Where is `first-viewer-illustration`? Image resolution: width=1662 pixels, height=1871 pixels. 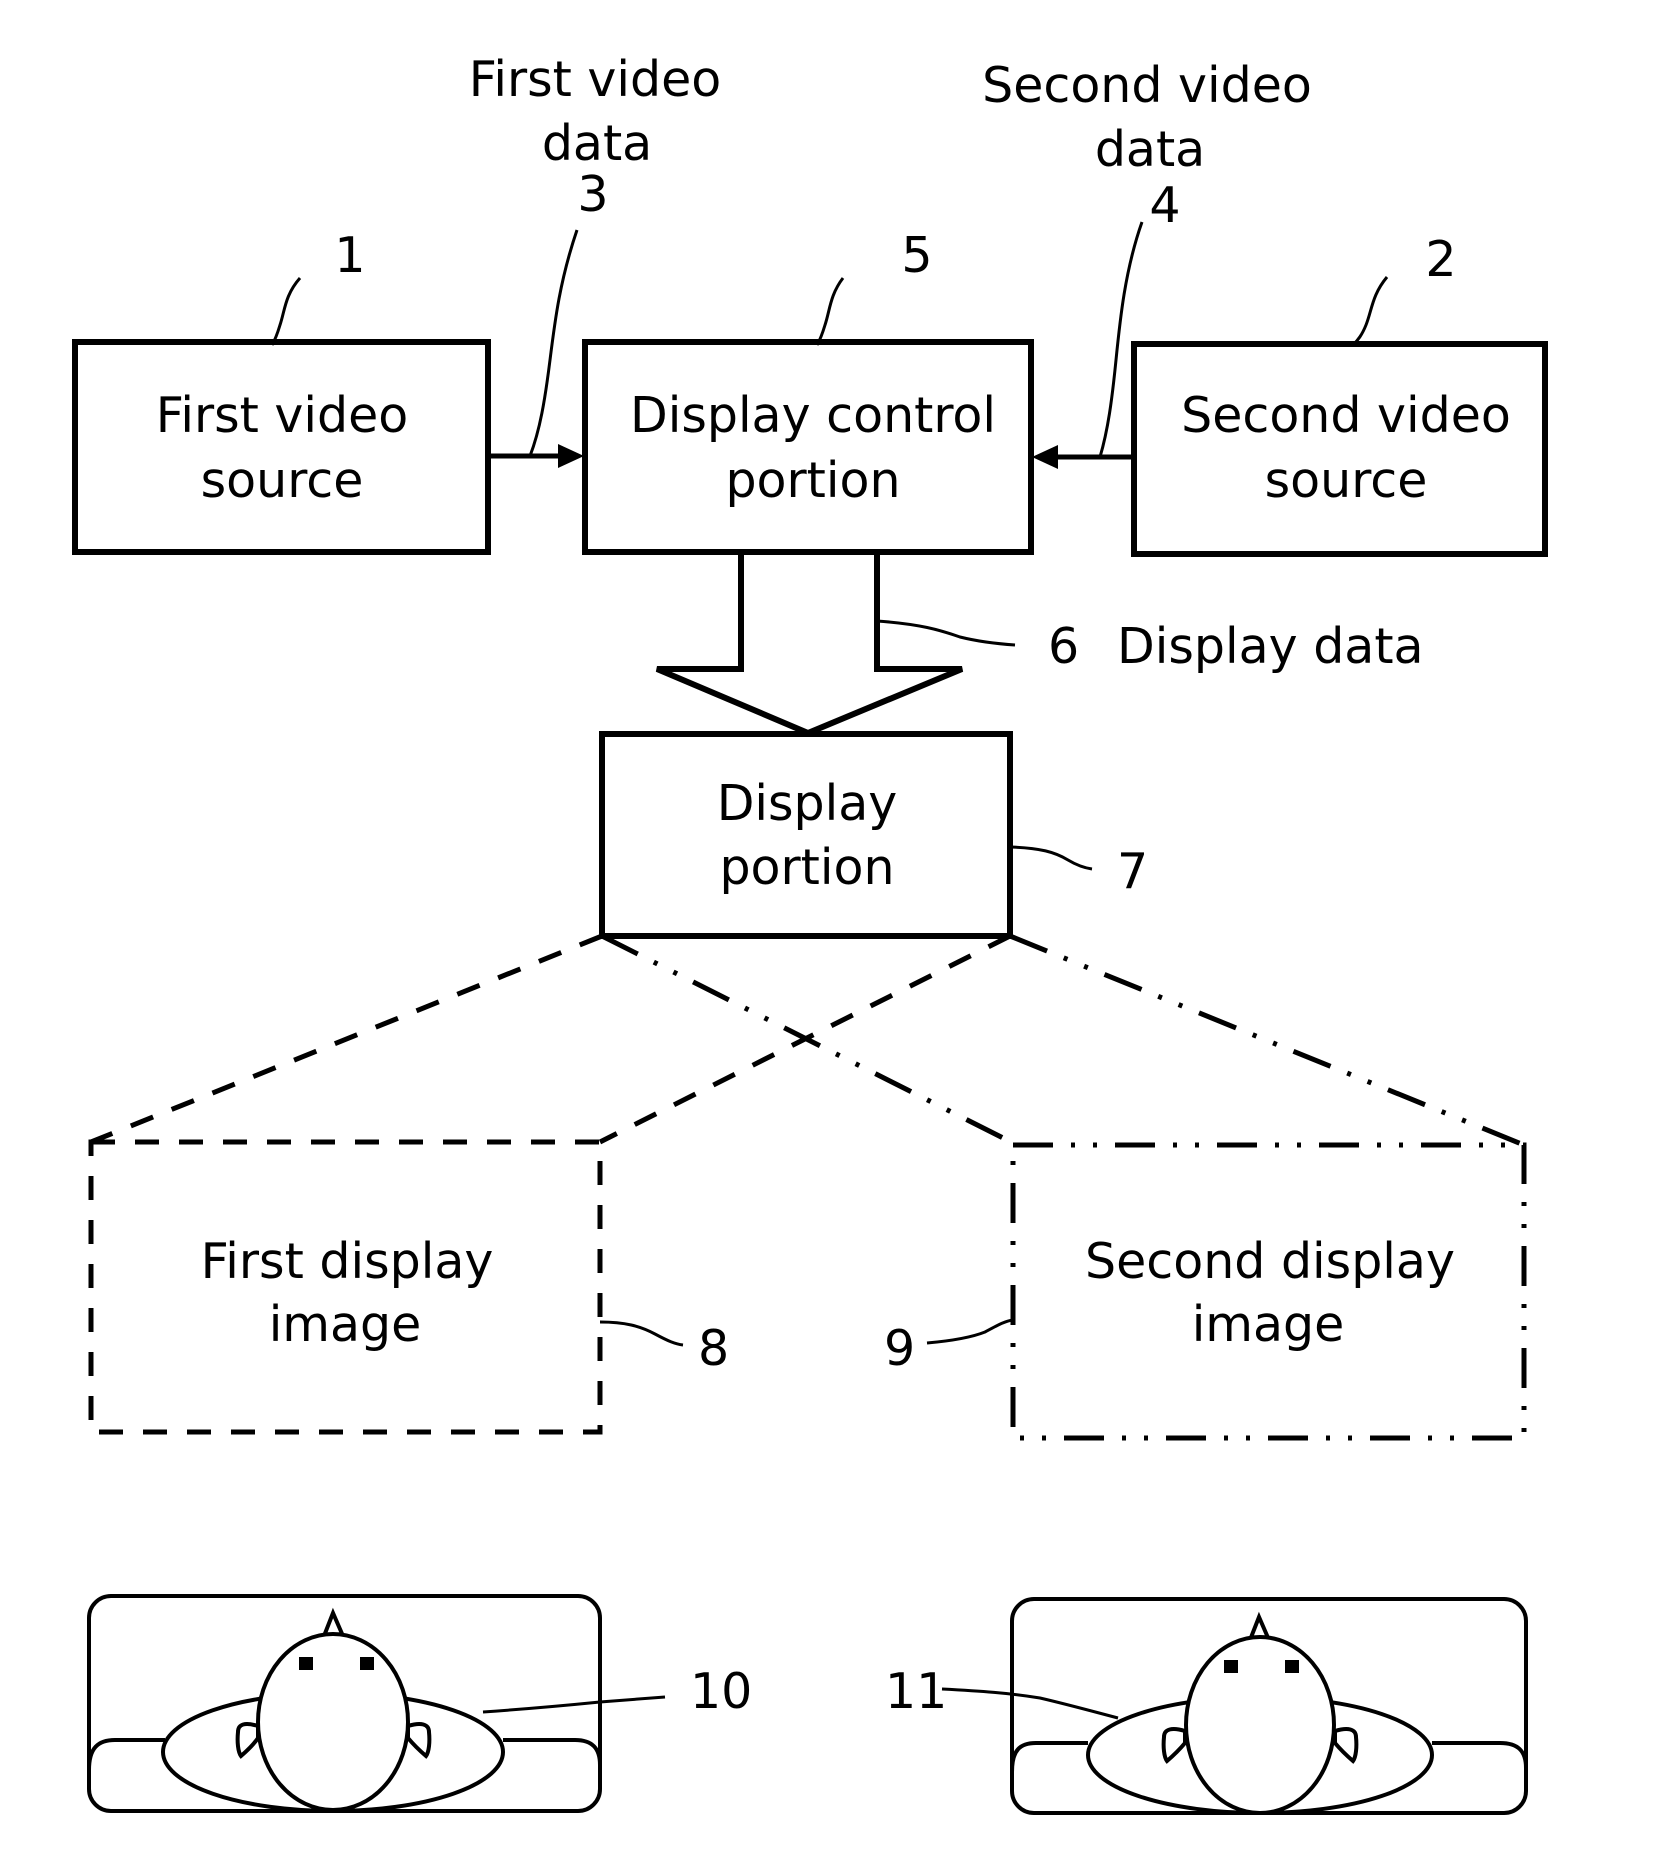 first-viewer-illustration is located at coordinates (344, 1703).